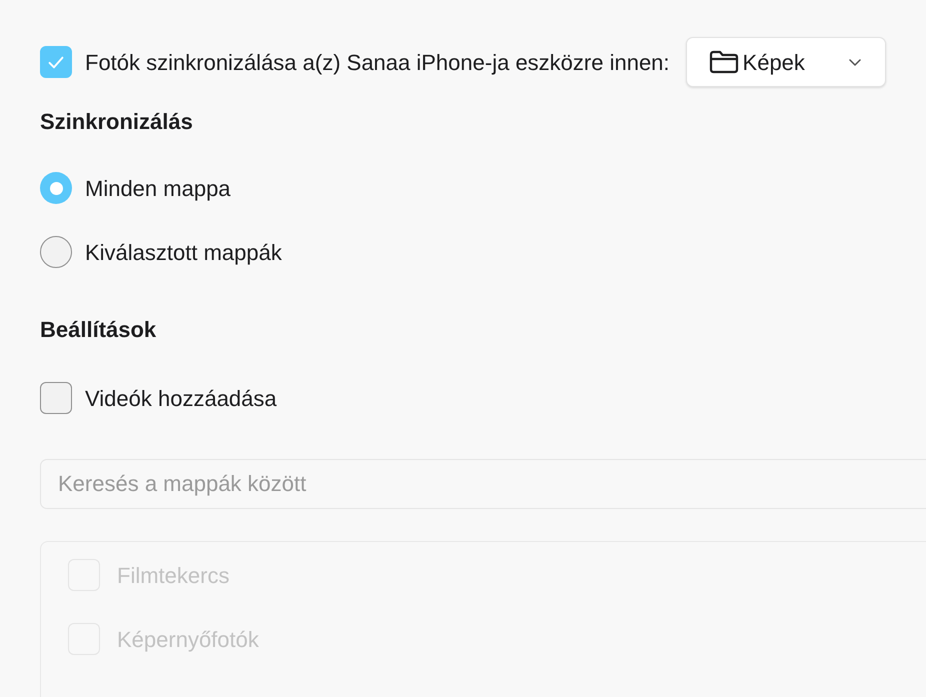  I want to click on search-field: Keresés a mappák között, so click(483, 484).